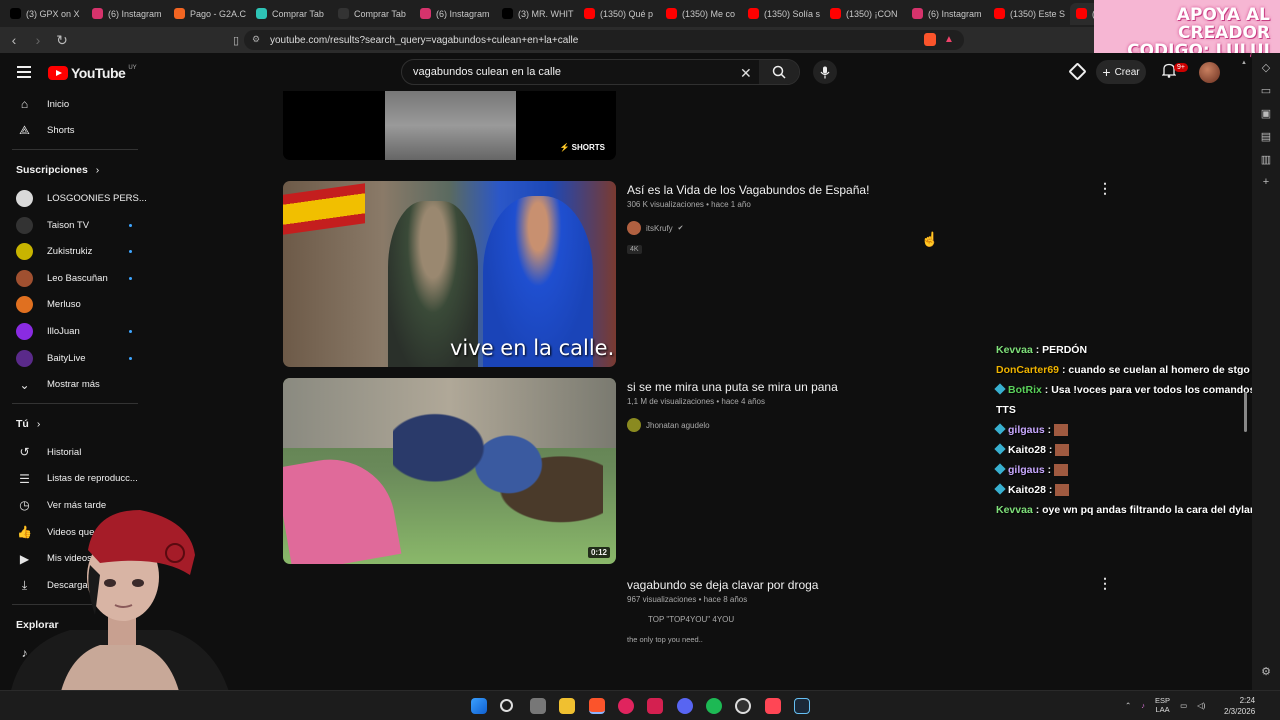 Image resolution: width=1280 pixels, height=720 pixels. Describe the element at coordinates (655, 228) in the screenshot. I see `video-channel: itsKrufy ✔` at that location.